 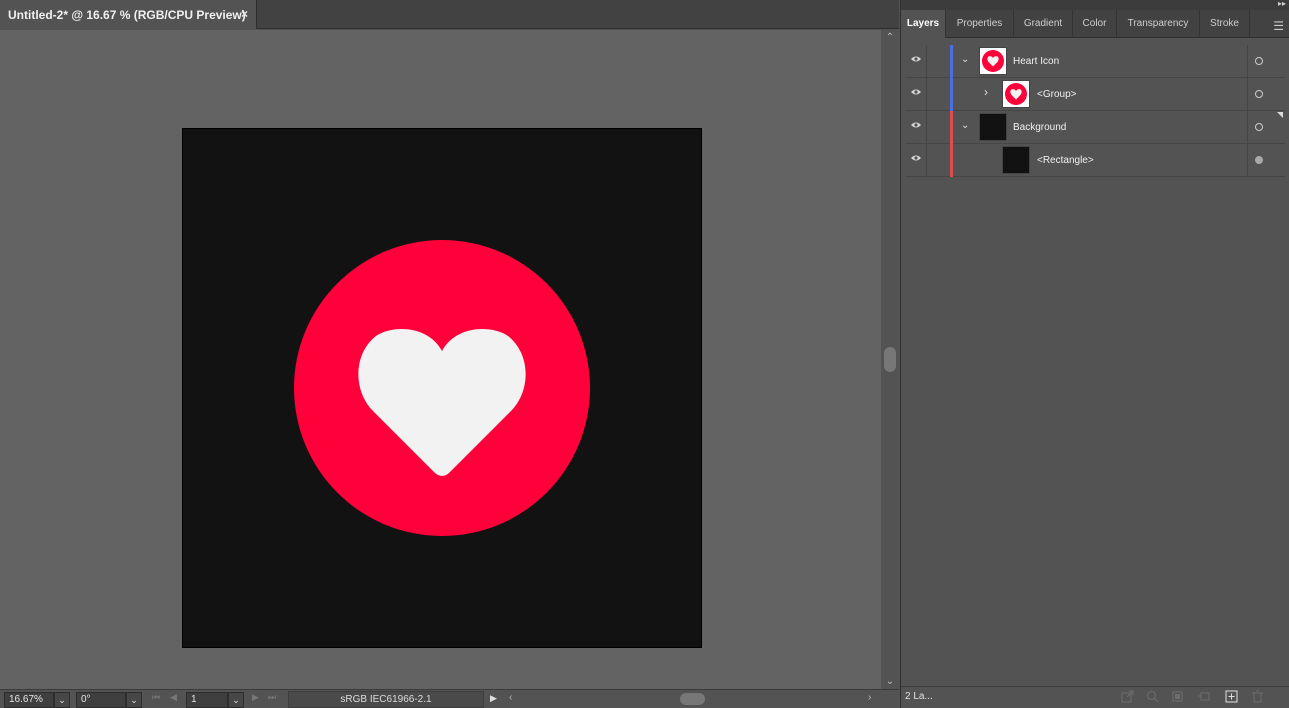 I want to click on vertical-scroll-thumb, so click(x=890, y=359).